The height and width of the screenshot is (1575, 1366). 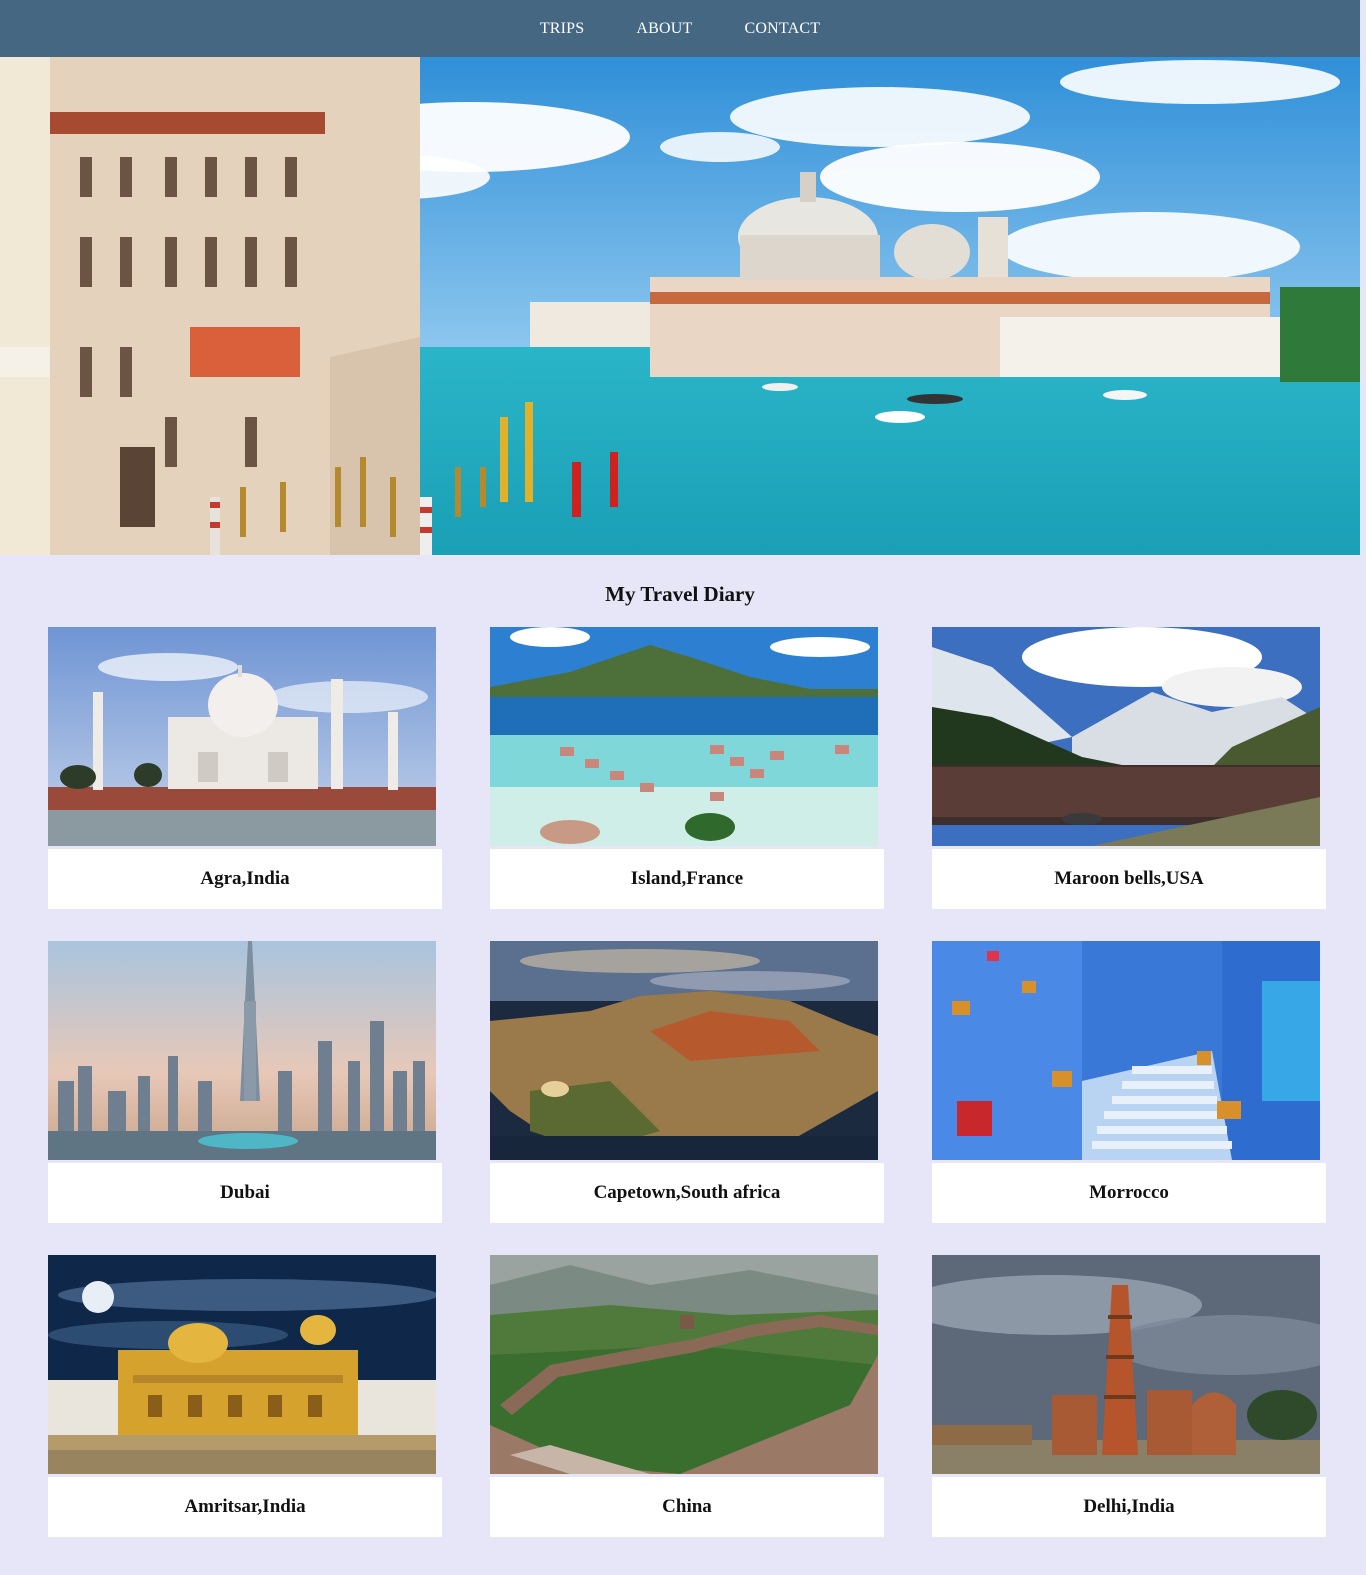 What do you see at coordinates (1129, 1193) in the screenshot?
I see `card-caption: Morrocco` at bounding box center [1129, 1193].